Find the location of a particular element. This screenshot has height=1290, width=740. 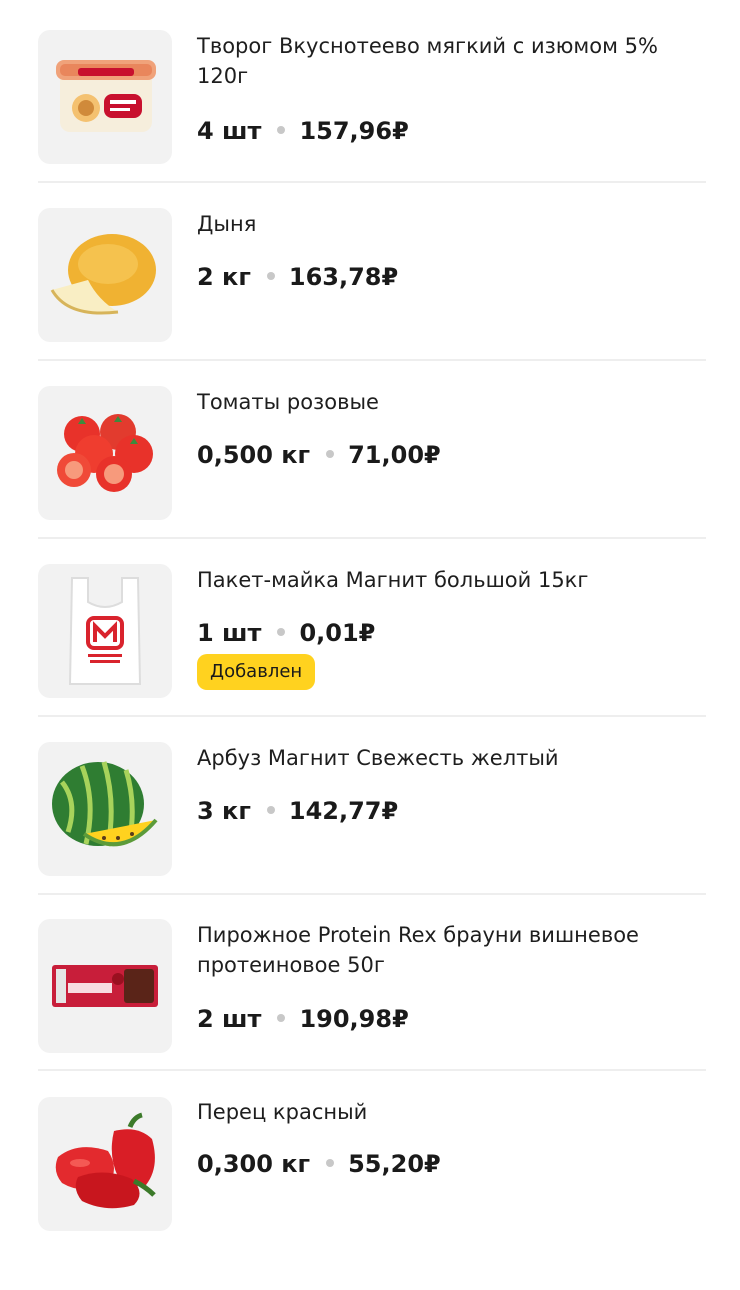

status-badge: Добавлен is located at coordinates (256, 672).